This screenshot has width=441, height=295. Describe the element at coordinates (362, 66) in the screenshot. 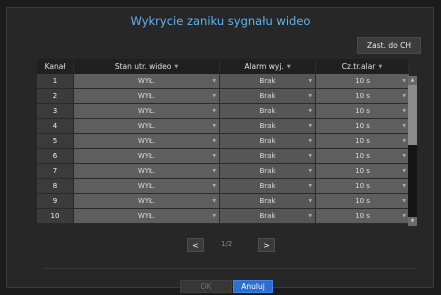

I see `header-czas: Cz.tr.alar ▼` at that location.